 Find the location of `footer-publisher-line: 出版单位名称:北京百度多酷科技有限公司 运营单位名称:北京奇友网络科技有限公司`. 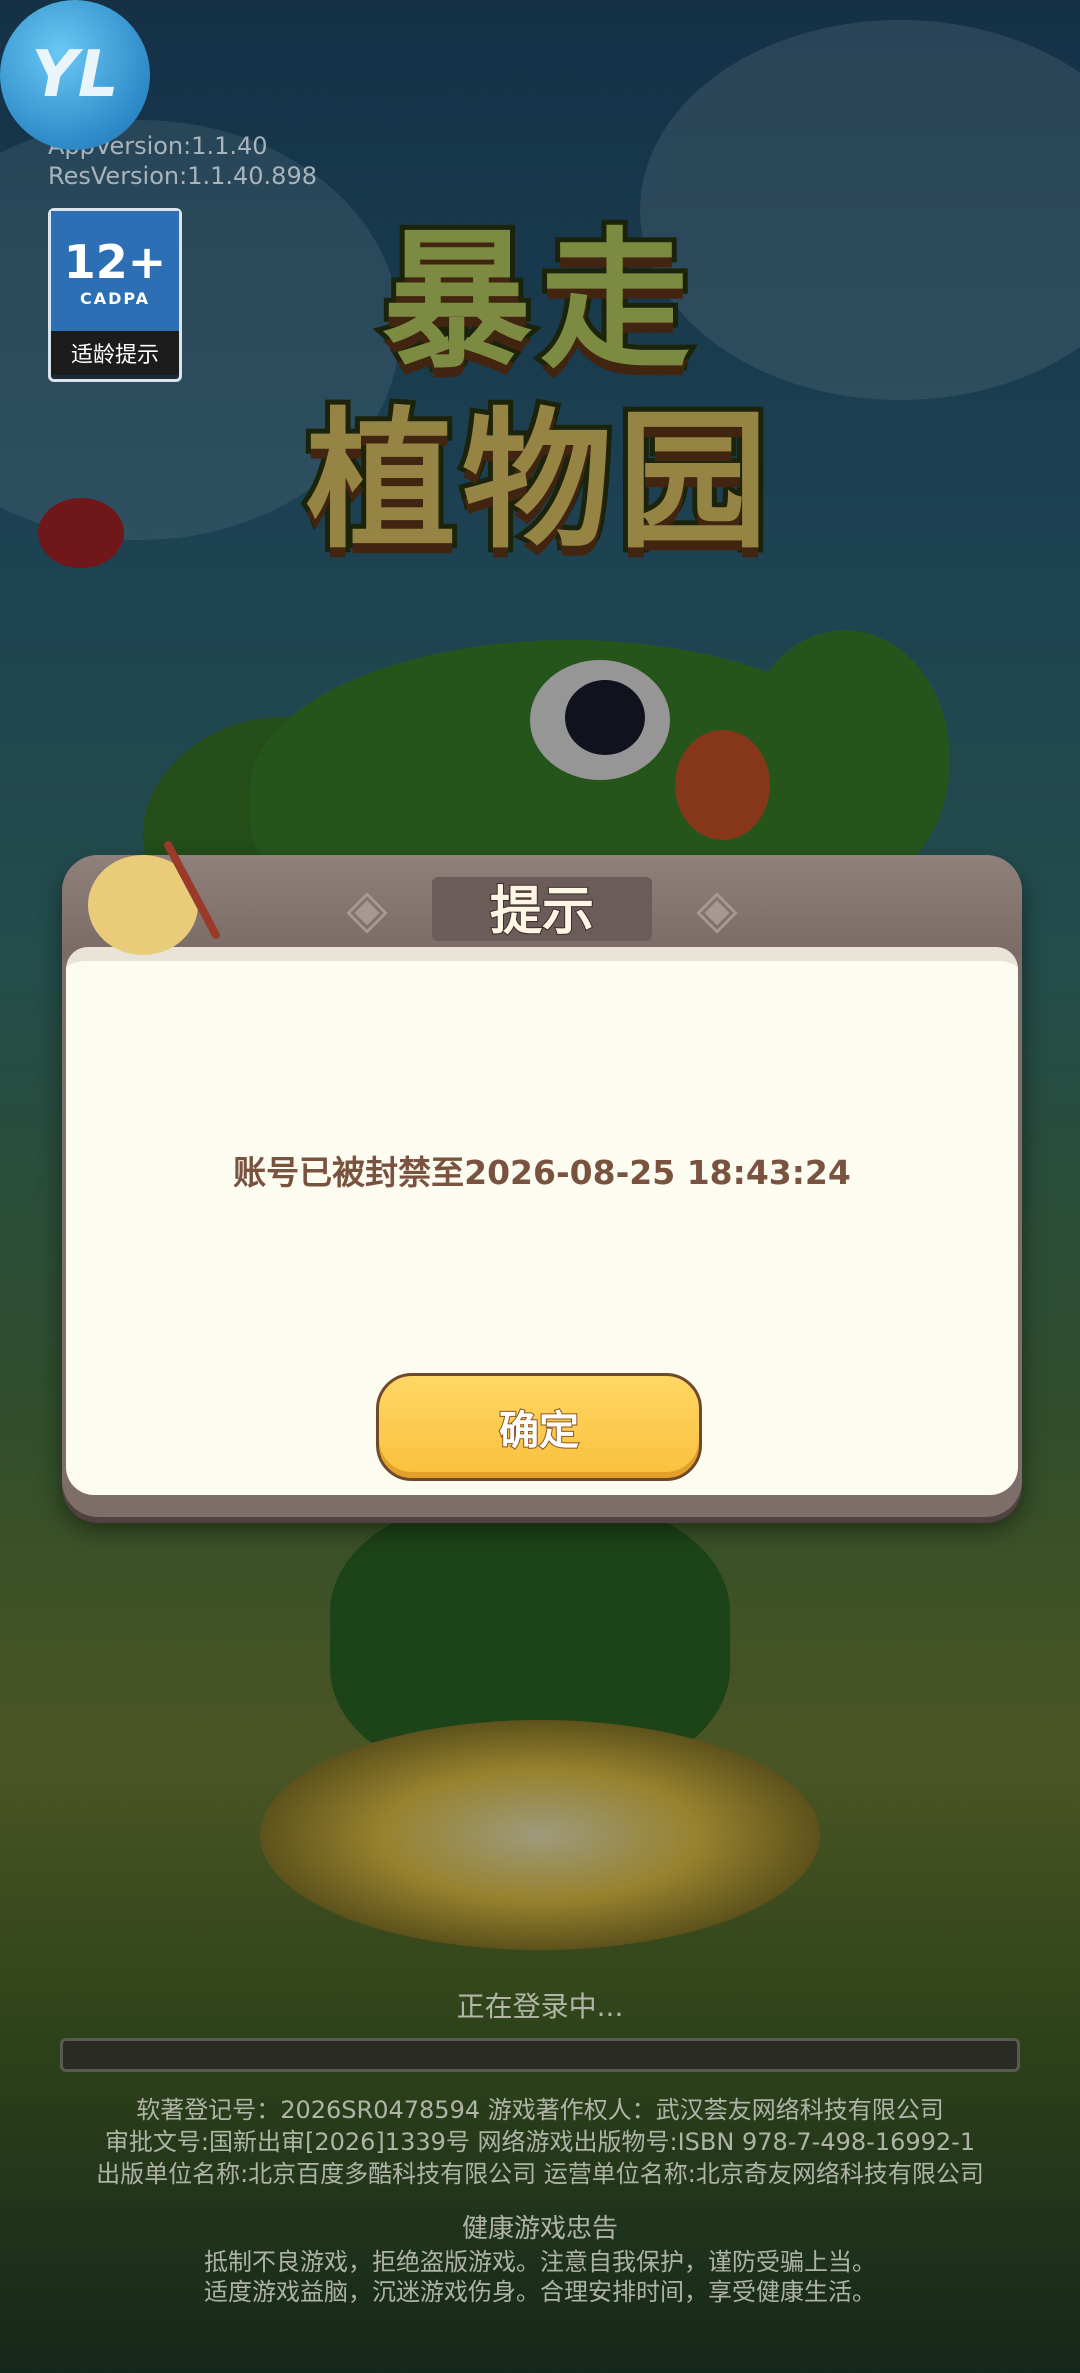

footer-publisher-line: 出版单位名称:北京百度多酷科技有限公司 运营单位名称:北京奇友网络科技有限公司 is located at coordinates (540, 2174).